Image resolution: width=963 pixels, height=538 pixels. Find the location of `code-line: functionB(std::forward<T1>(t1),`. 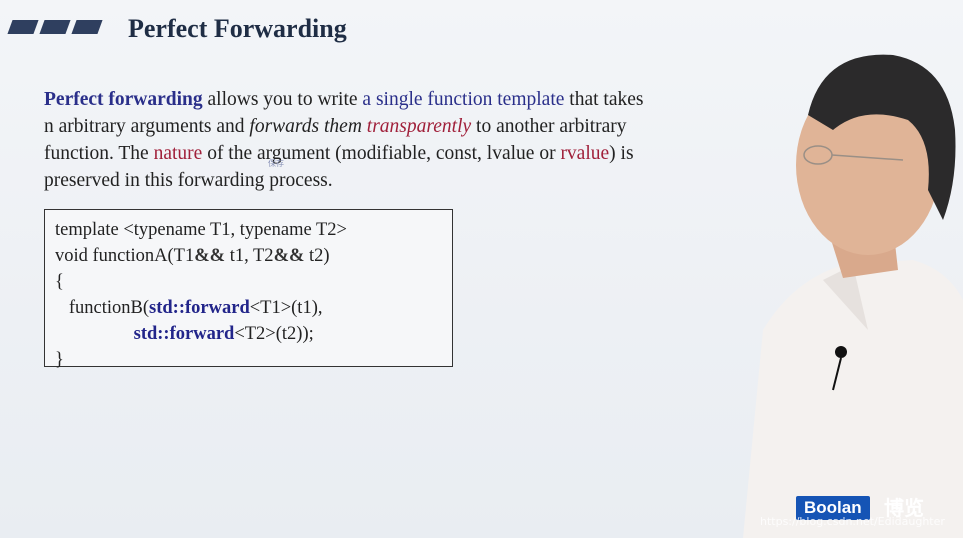

code-line: functionB(std::forward<T1>(t1), is located at coordinates (248, 308).